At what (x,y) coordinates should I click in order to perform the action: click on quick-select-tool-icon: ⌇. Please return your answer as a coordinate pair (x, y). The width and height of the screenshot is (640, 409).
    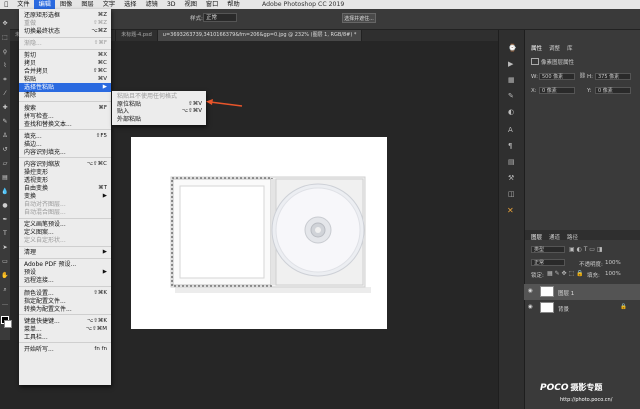
    Looking at the image, I should click on (5, 66).